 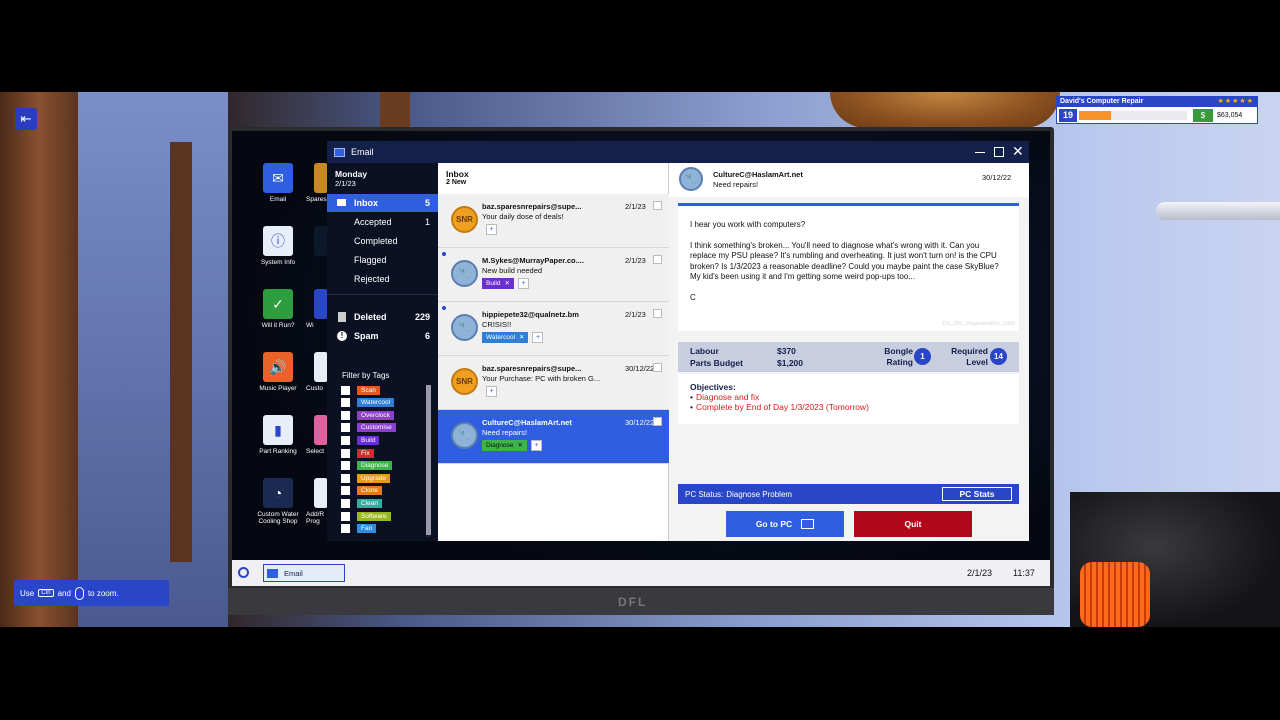 I want to click on money-amount: $63,054, so click(x=1230, y=115).